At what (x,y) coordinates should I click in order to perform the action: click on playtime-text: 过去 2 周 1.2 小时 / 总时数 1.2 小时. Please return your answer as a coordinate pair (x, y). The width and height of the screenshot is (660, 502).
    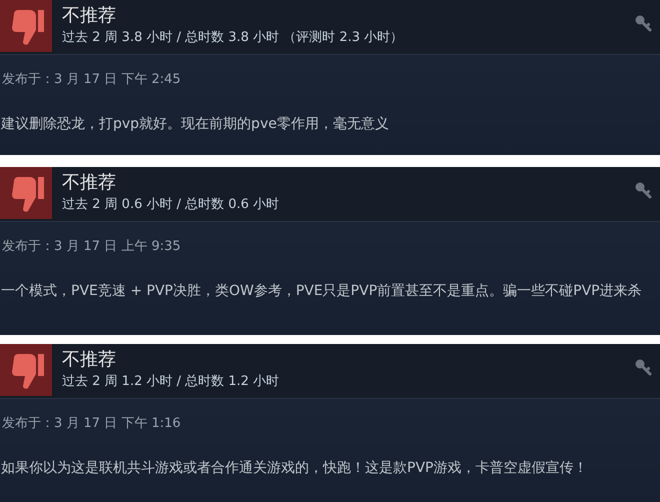
    Looking at the image, I should click on (171, 382).